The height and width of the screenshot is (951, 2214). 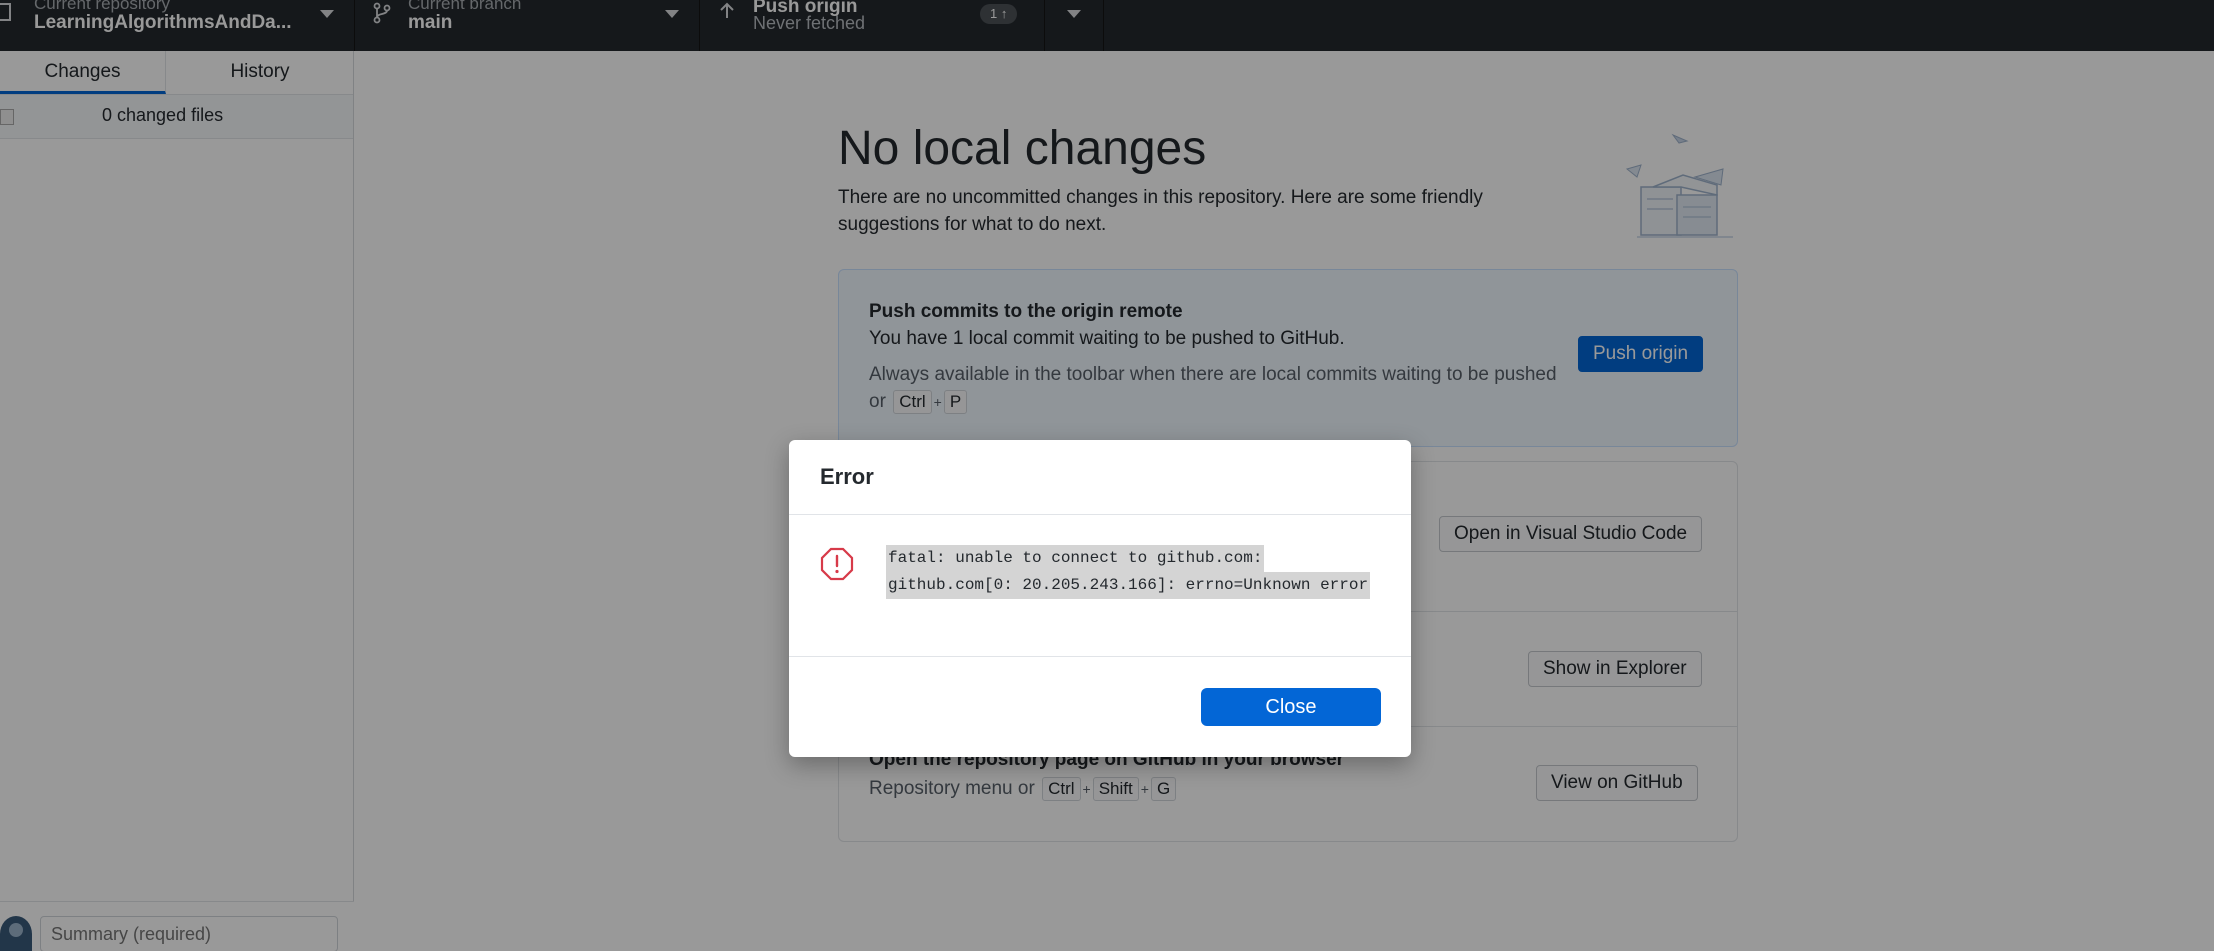 What do you see at coordinates (847, 476) in the screenshot?
I see `dialog-title: Error` at bounding box center [847, 476].